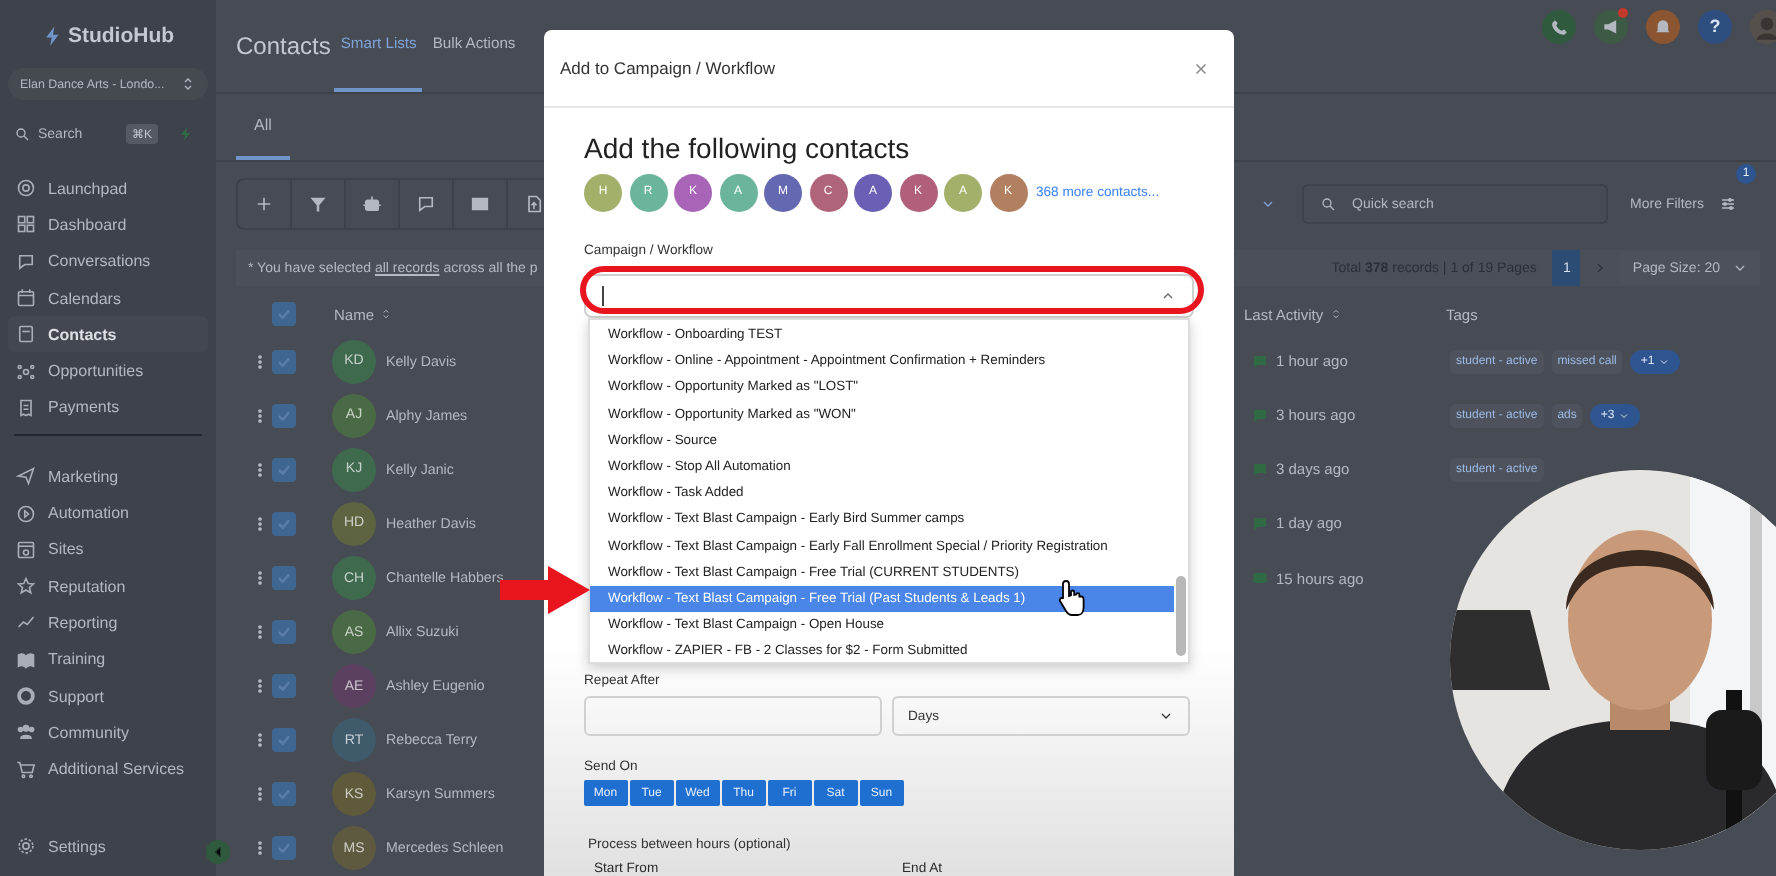 The height and width of the screenshot is (876, 1776). Describe the element at coordinates (108, 659) in the screenshot. I see `sidebar-item: Training` at that location.